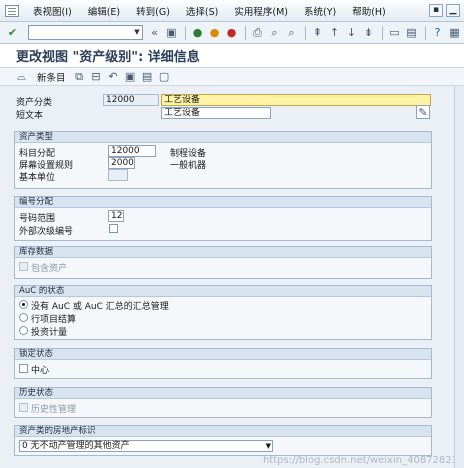 The width and height of the screenshot is (464, 468). I want to click on select-block-icon: ▤, so click(147, 76).